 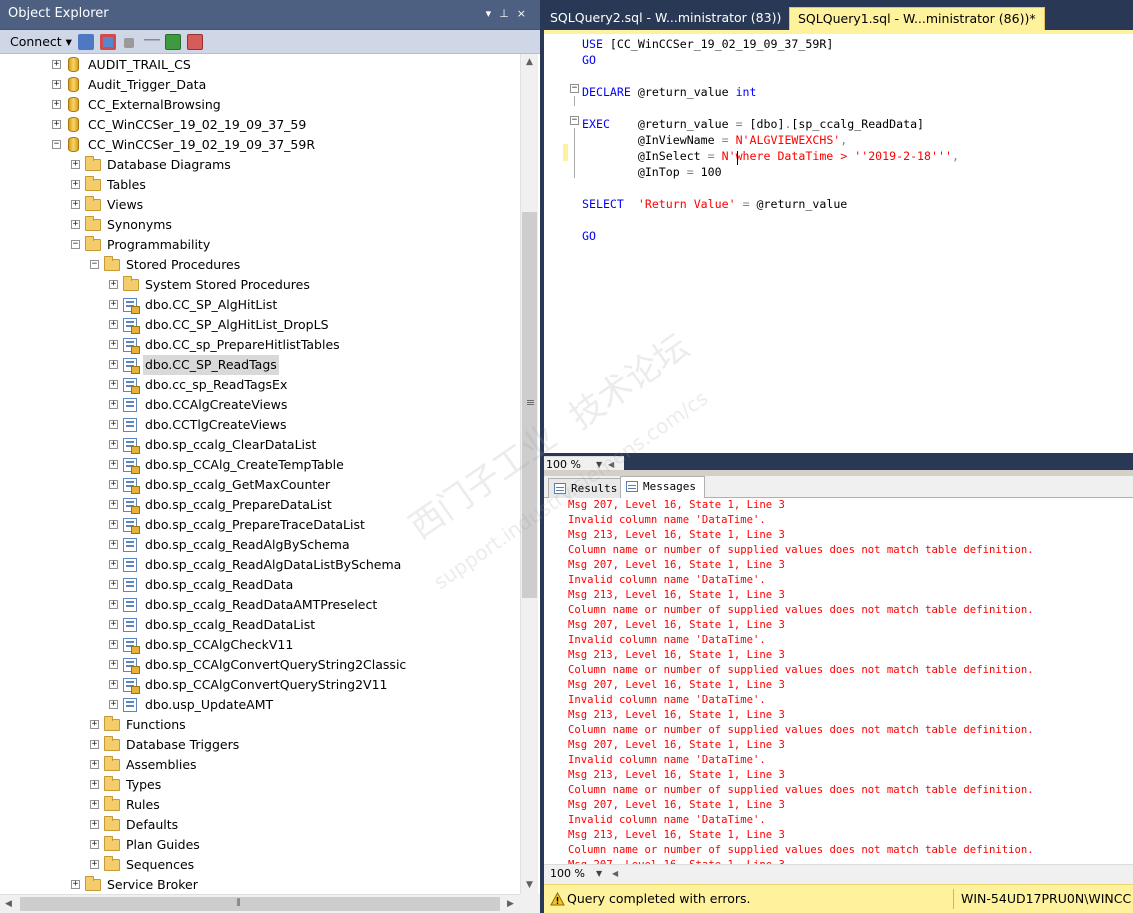 What do you see at coordinates (182, 745) in the screenshot?
I see `tree-node-label: Database Triggers` at bounding box center [182, 745].